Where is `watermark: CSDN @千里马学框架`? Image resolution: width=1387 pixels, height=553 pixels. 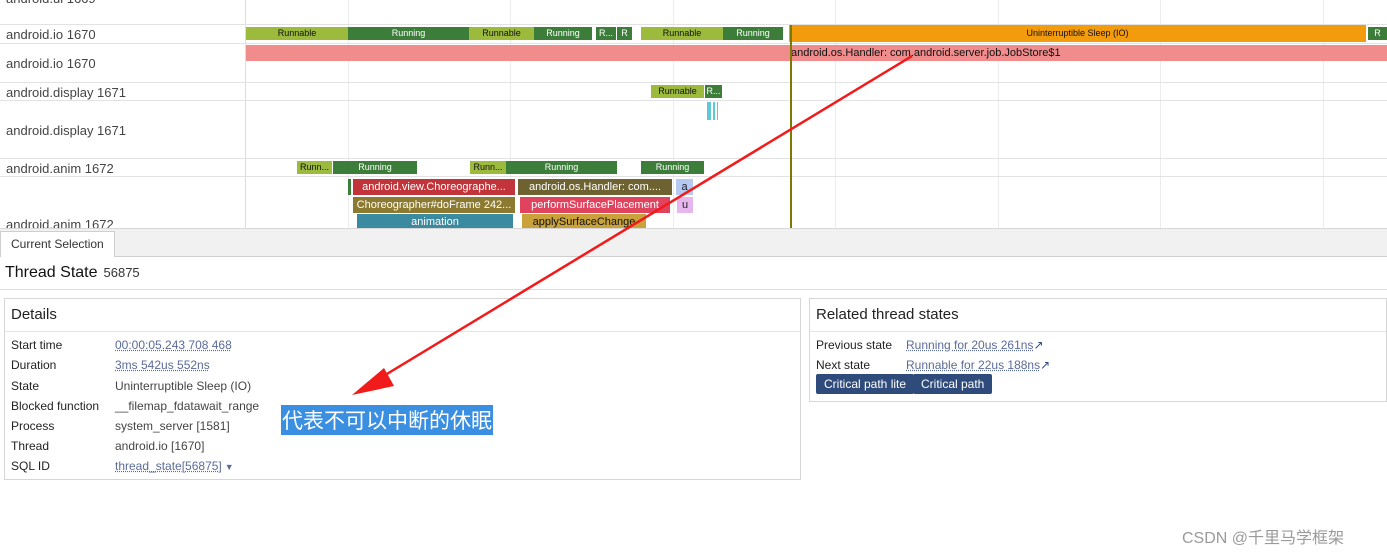 watermark: CSDN @千里马学框架 is located at coordinates (1263, 538).